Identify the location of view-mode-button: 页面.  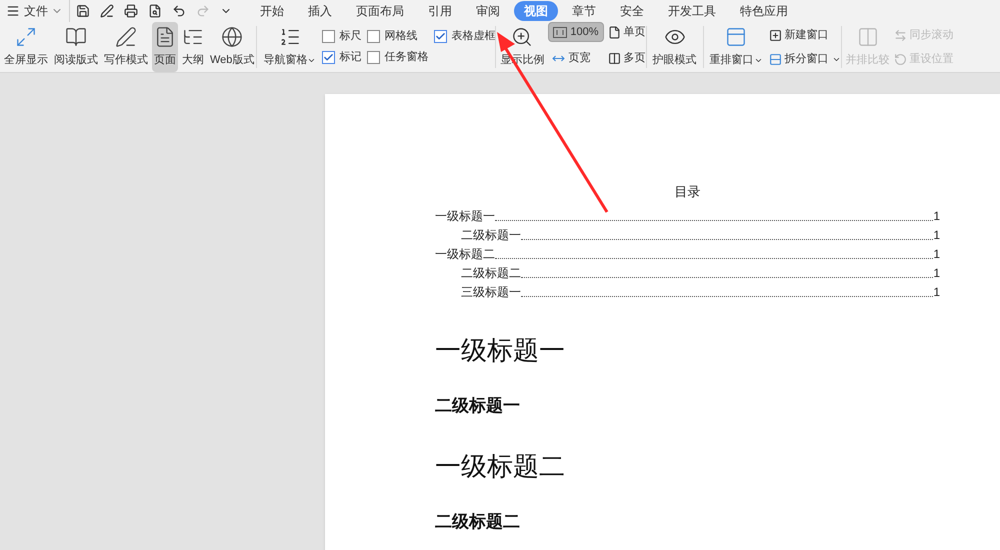
(165, 47).